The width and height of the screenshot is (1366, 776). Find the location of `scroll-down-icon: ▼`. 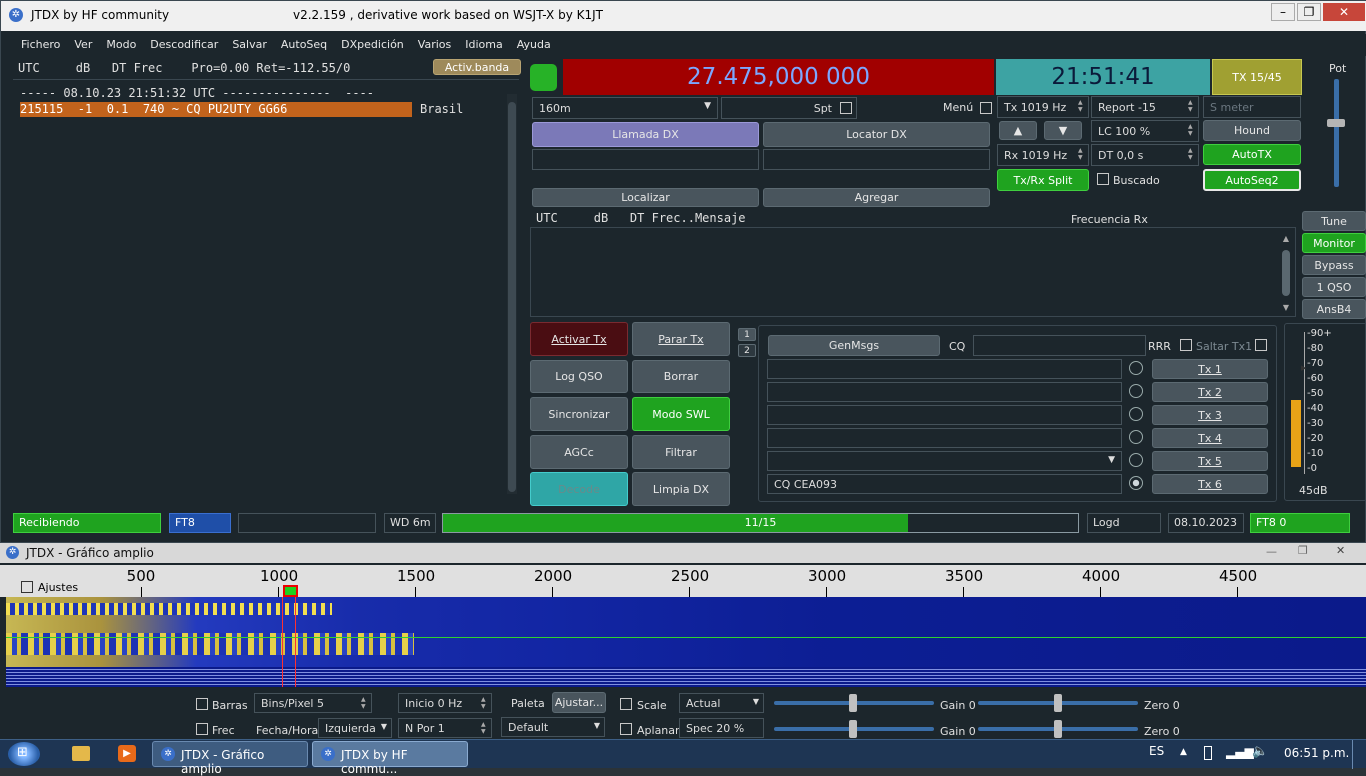

scroll-down-icon: ▼ is located at coordinates (1286, 307).